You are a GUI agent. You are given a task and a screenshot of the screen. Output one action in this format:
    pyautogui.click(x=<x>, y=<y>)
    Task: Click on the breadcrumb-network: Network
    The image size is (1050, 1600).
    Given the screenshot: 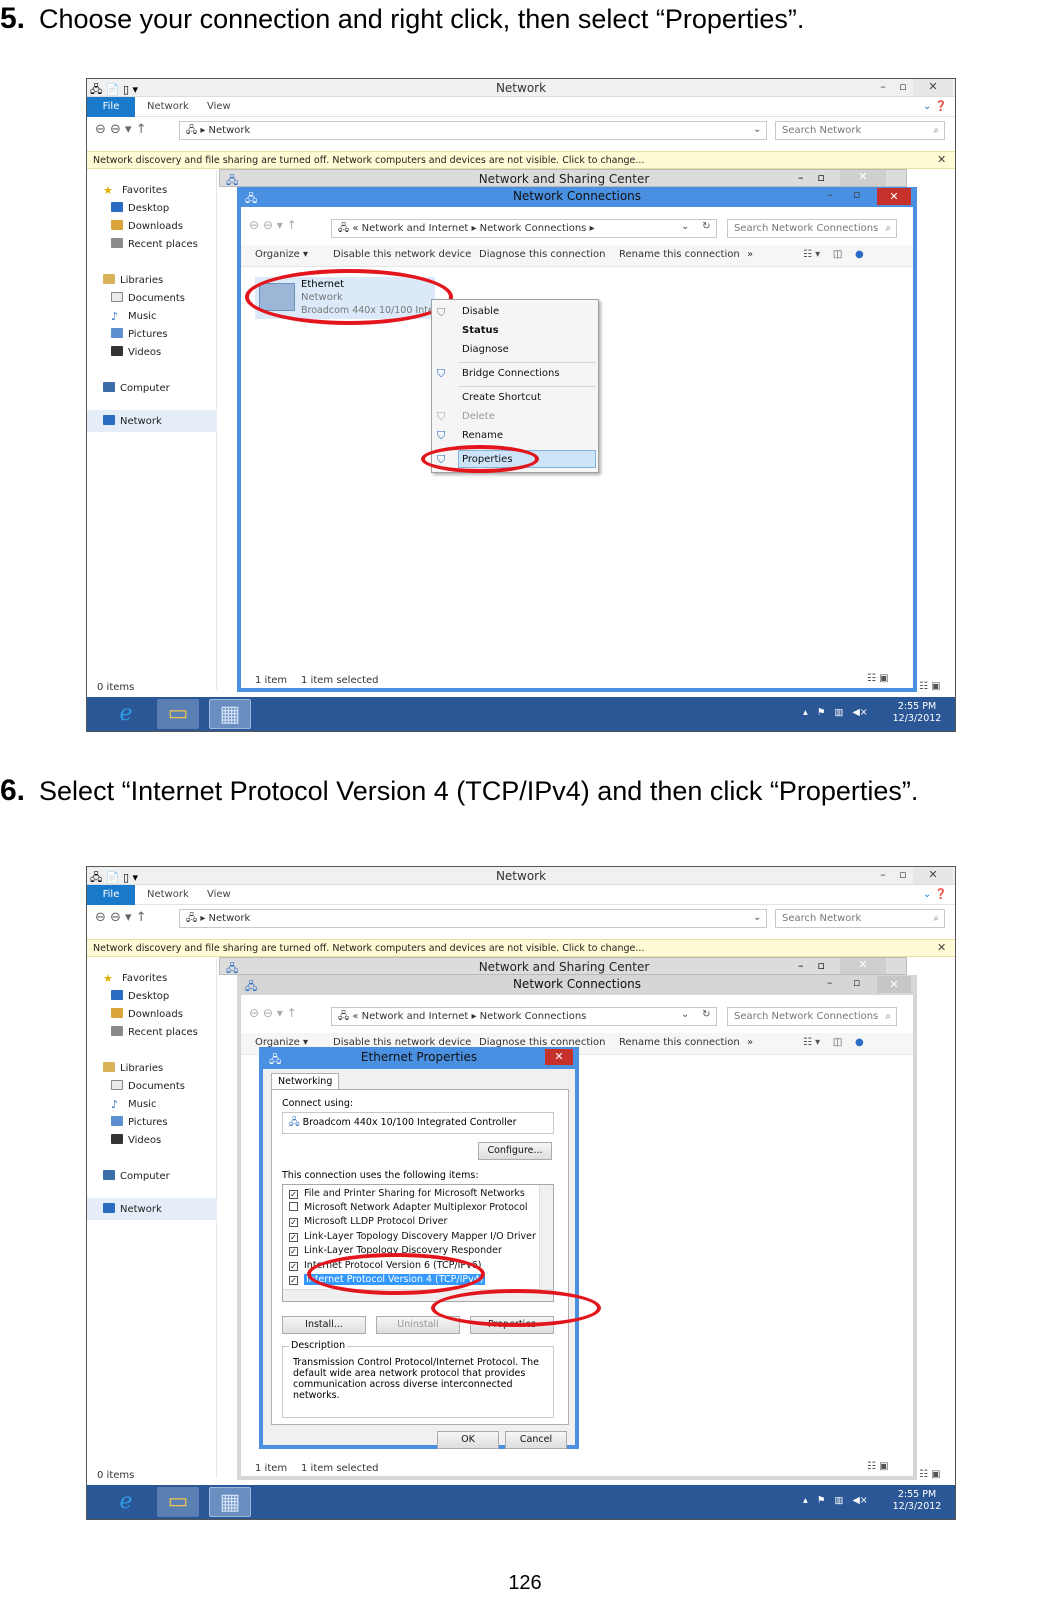 What is the action you would take?
    pyautogui.click(x=230, y=918)
    